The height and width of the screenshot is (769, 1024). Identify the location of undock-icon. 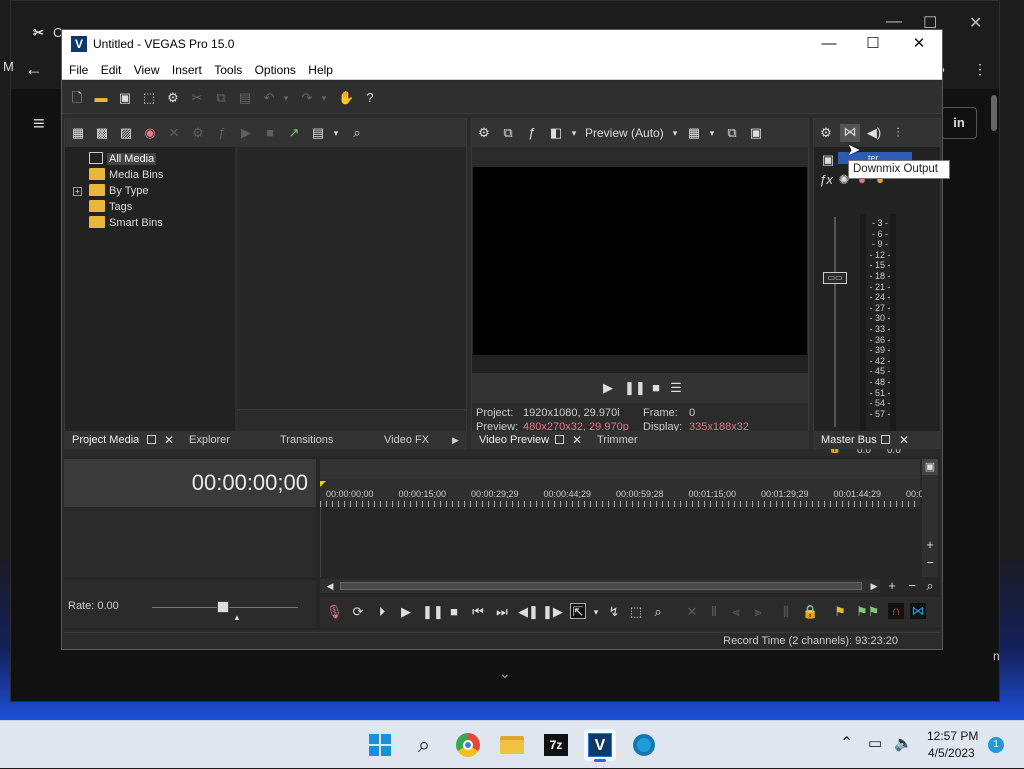
(559, 439).